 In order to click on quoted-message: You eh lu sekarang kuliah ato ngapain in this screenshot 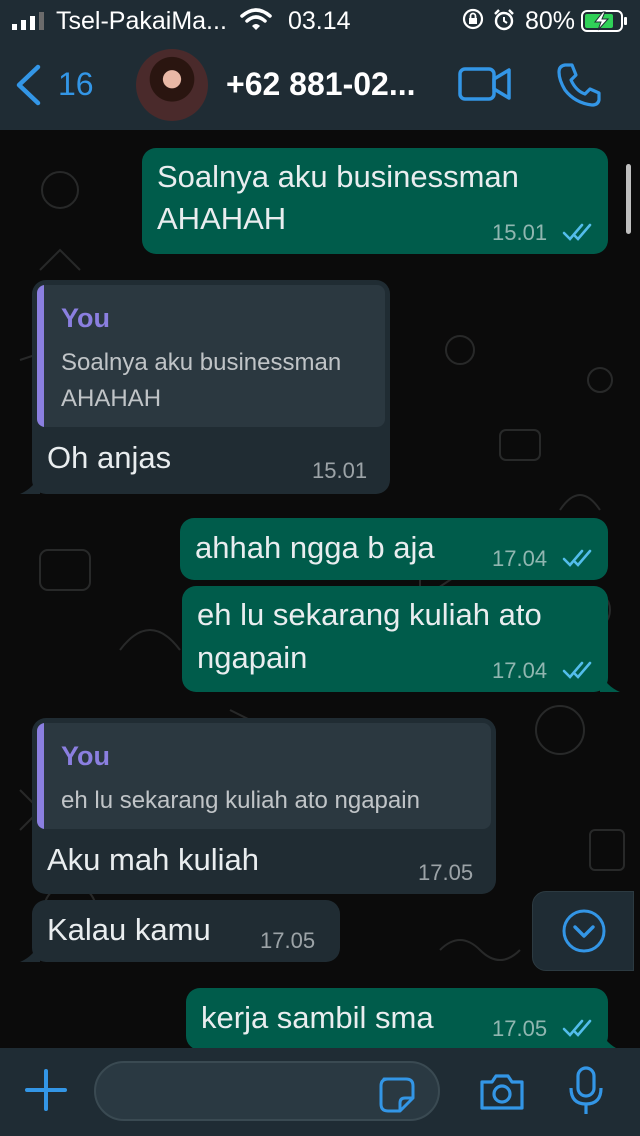, I will do `click(264, 776)`.